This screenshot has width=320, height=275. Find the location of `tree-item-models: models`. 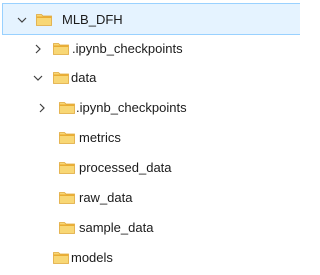

tree-item-models: models is located at coordinates (150, 257).